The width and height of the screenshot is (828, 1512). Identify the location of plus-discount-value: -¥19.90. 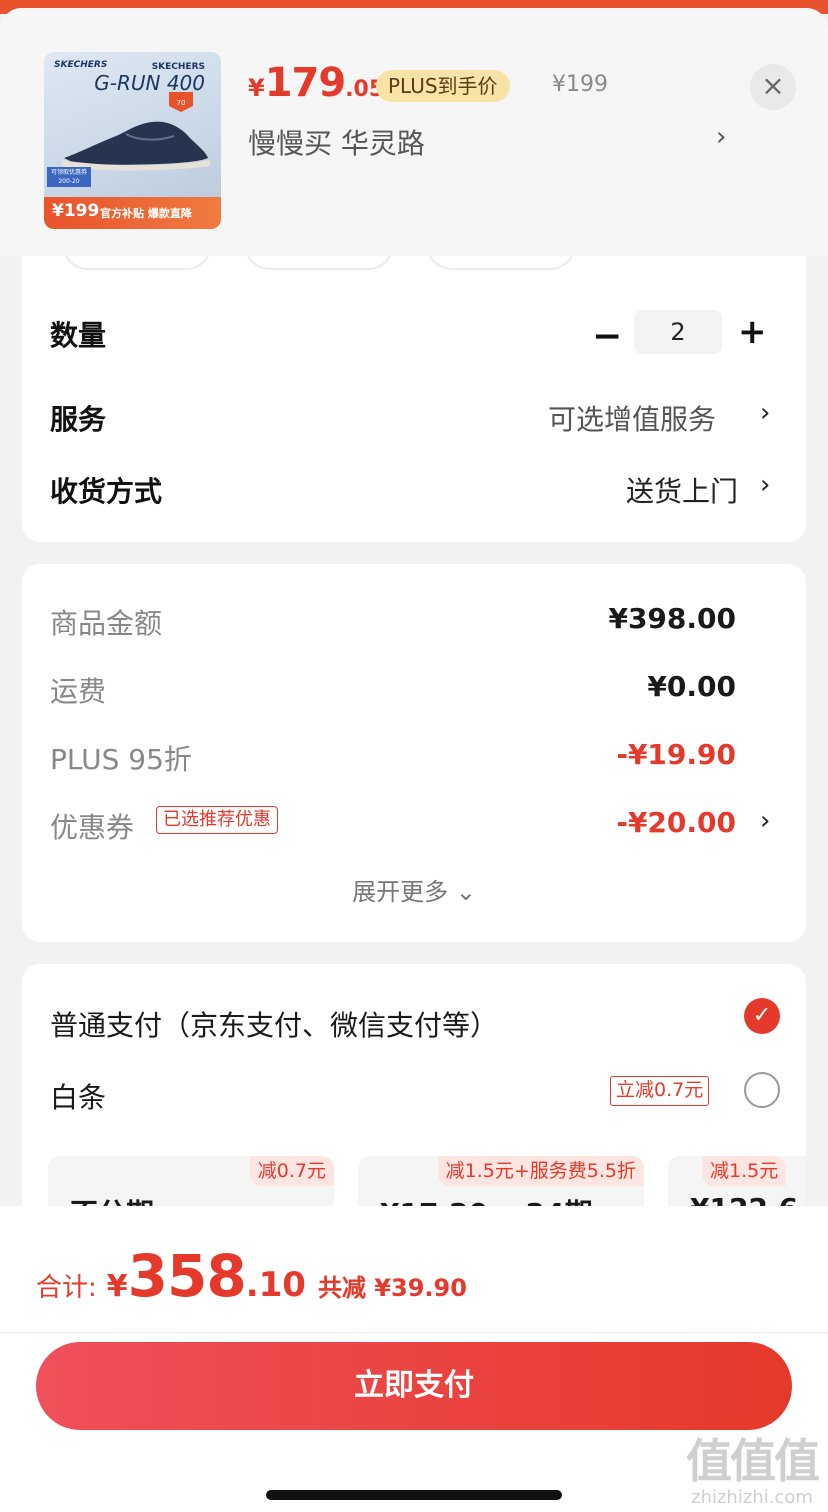
(676, 754).